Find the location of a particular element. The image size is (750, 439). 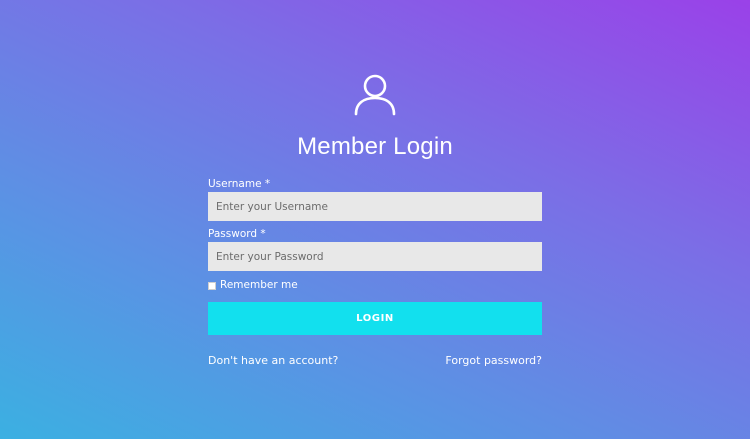

page-title: Member Login is located at coordinates (375, 146).